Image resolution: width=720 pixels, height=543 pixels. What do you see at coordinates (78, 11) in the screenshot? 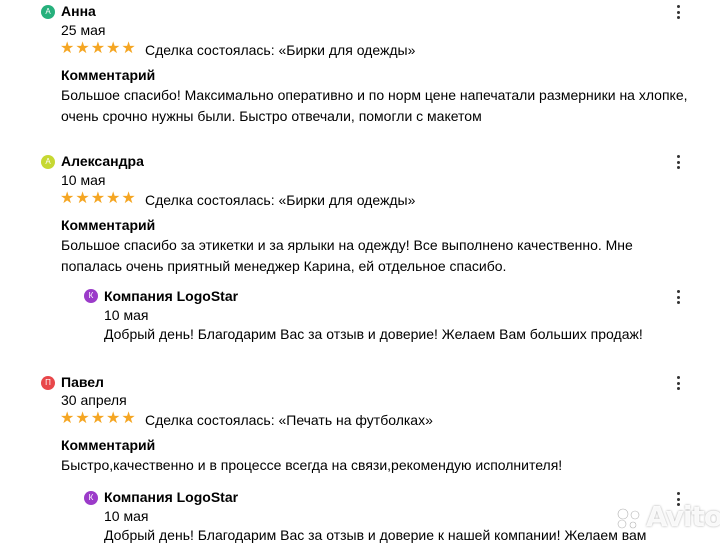
I see `reviewer-name: Анна` at bounding box center [78, 11].